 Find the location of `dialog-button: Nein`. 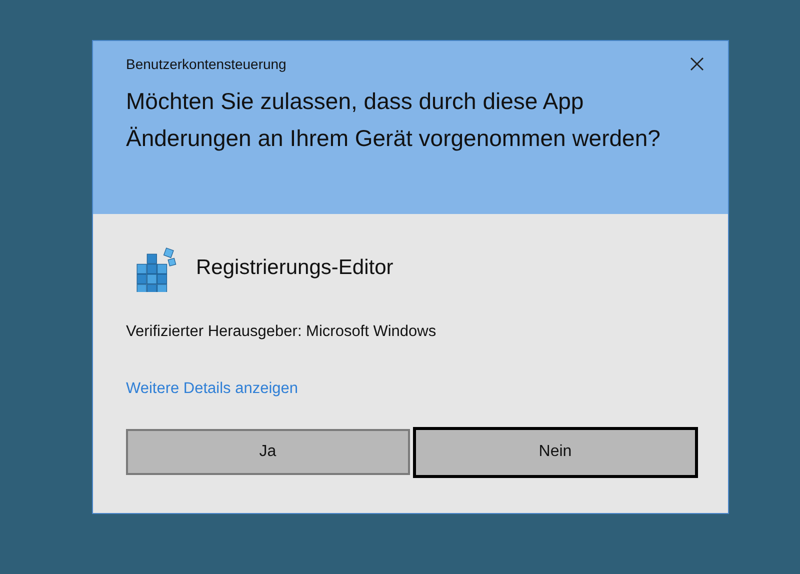

dialog-button: Nein is located at coordinates (555, 452).